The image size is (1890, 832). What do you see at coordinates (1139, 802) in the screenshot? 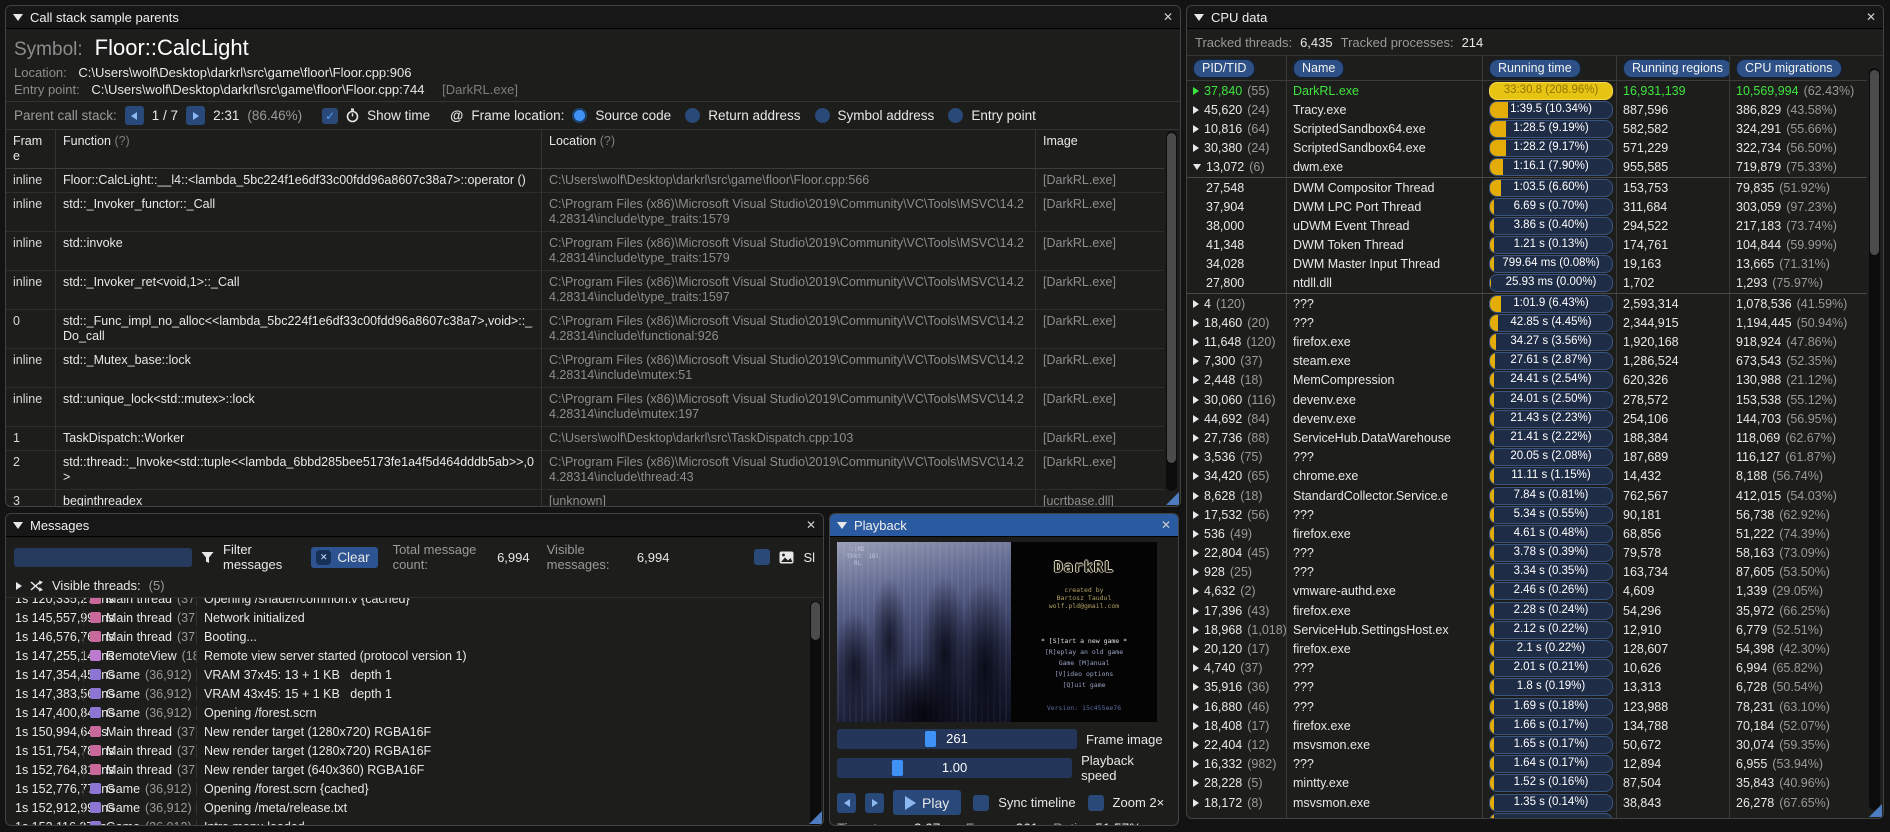
I see `zoom-2x-label: Zoom 2×` at bounding box center [1139, 802].